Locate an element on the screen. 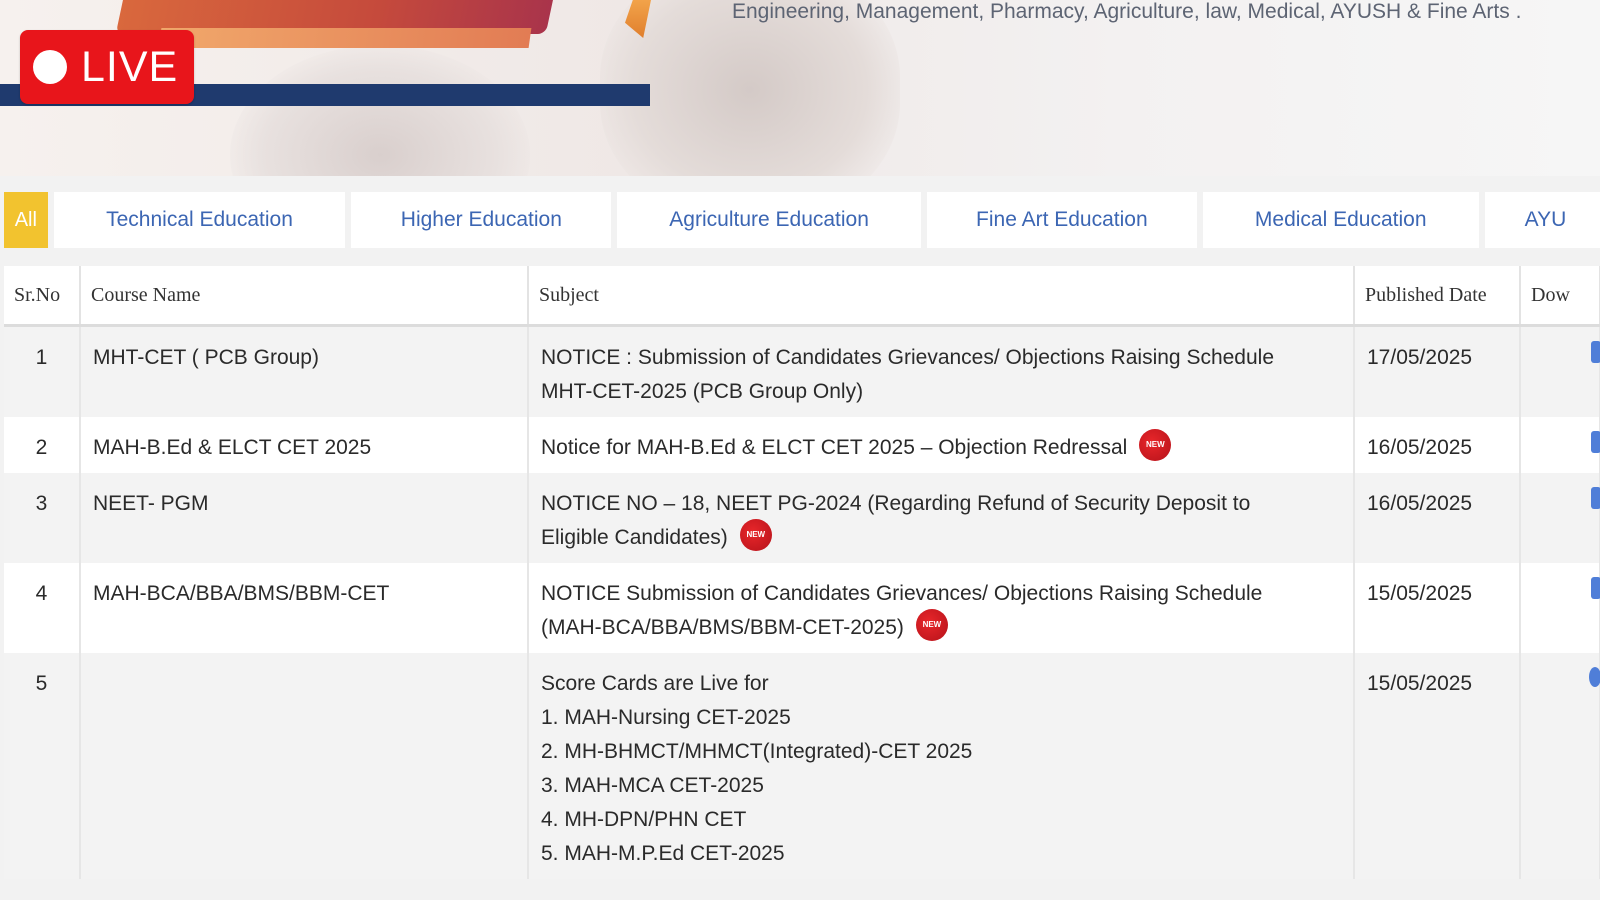 This screenshot has height=900, width=1600. subject-line: 3. MAH-MCA CET-2025 is located at coordinates (941, 786).